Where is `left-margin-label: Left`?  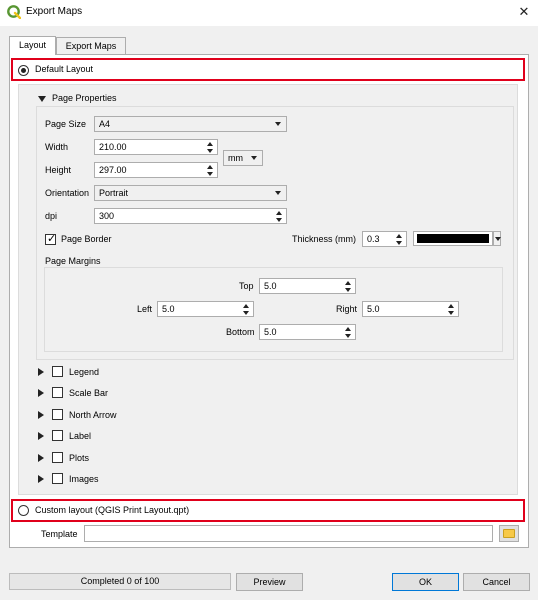 left-margin-label: Left is located at coordinates (145, 309).